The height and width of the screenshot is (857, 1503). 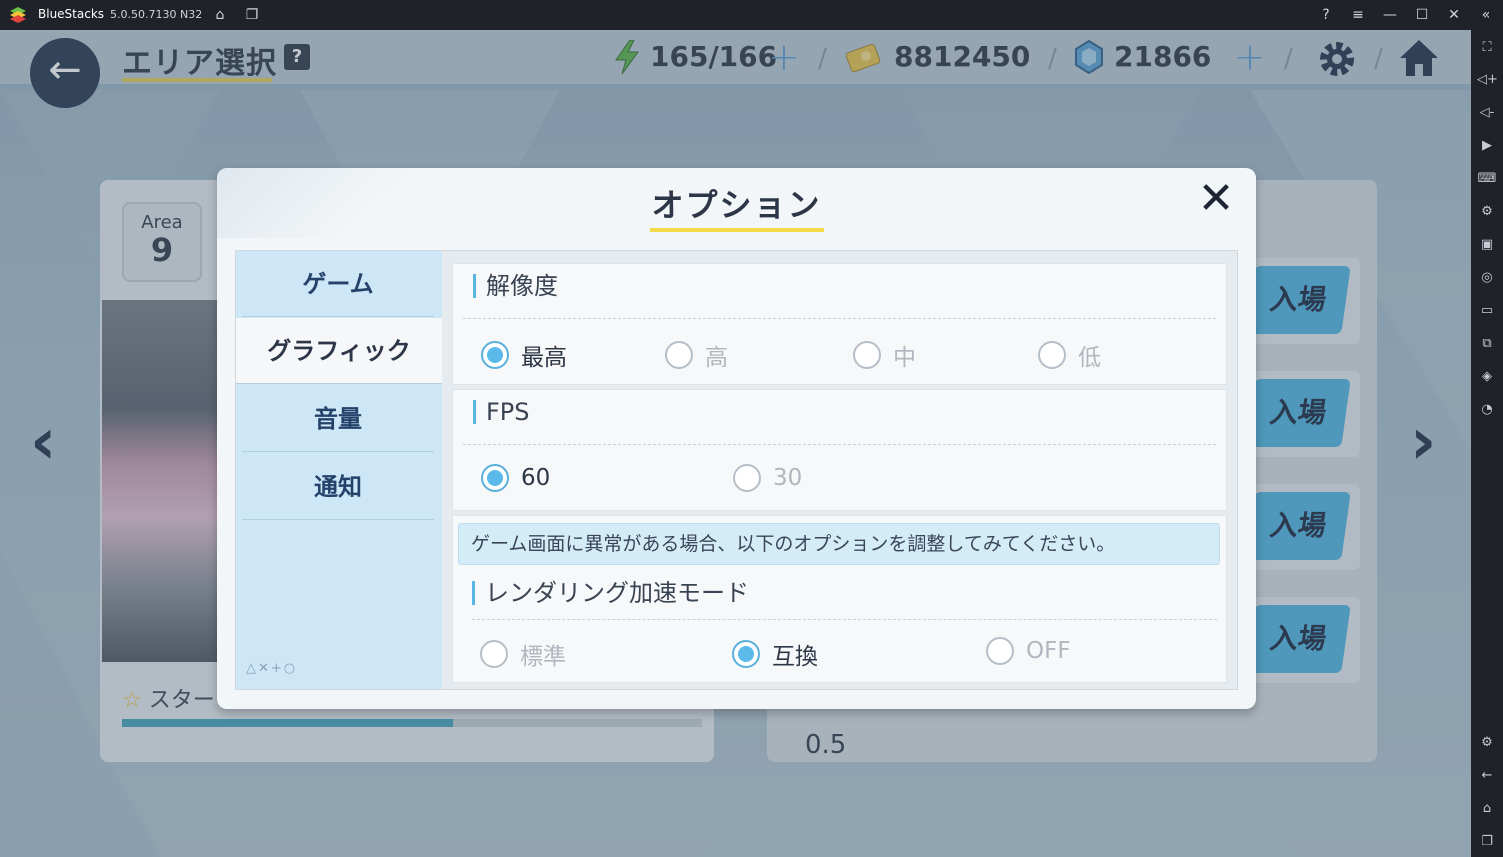 I want to click on resolution-option-high: 高, so click(x=696, y=355).